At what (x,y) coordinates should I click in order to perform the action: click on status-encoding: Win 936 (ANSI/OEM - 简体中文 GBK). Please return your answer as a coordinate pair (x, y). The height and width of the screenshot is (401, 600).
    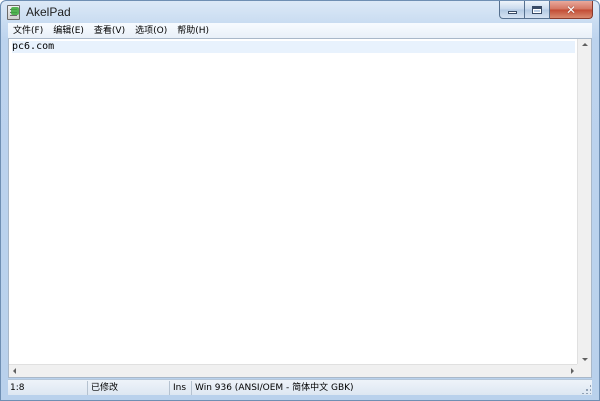
    Looking at the image, I should click on (392, 388).